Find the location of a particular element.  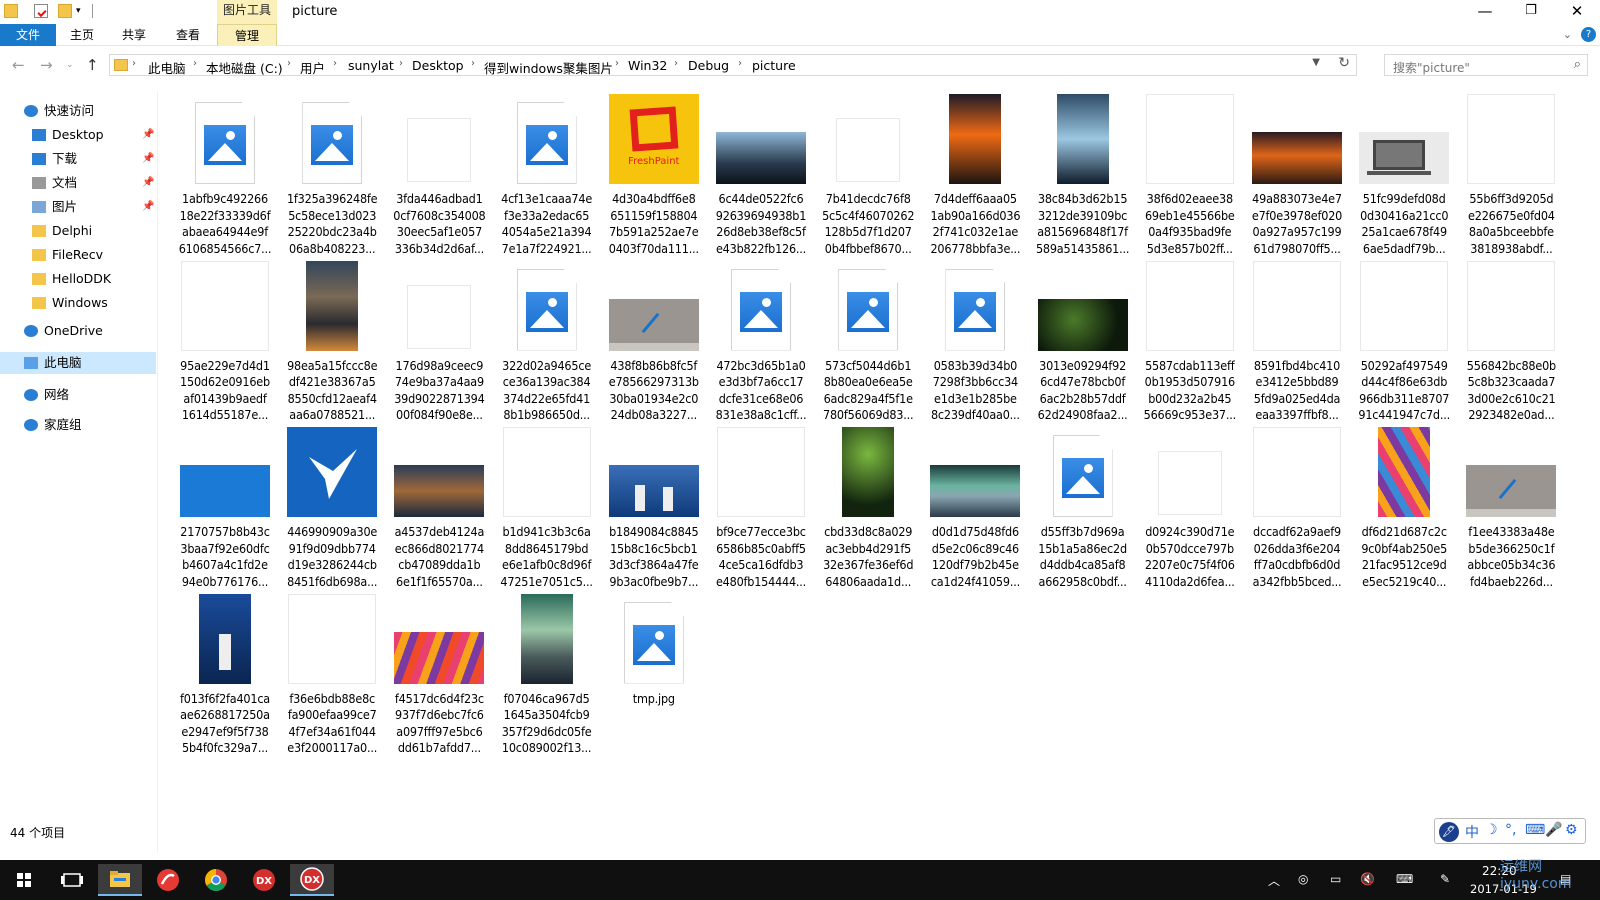

sidebar-item-10: 此电脑 is located at coordinates (78, 363).